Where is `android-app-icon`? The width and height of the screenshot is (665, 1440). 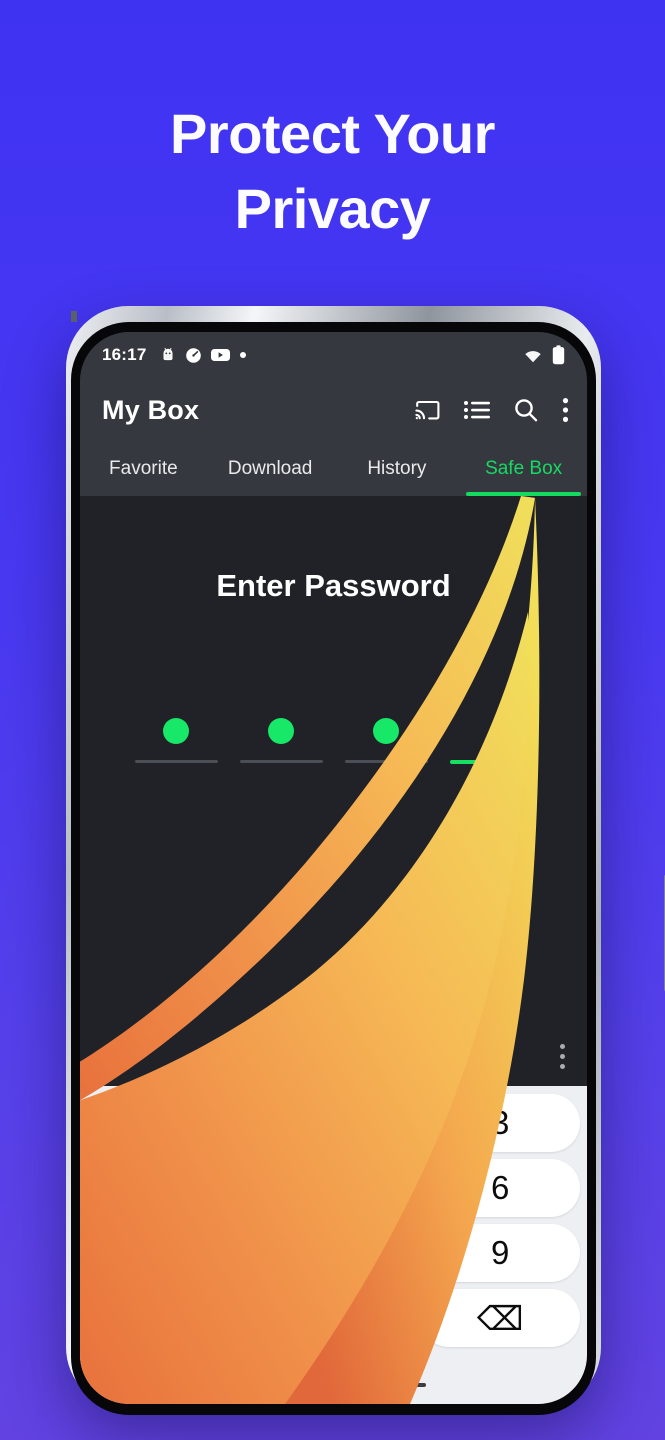
android-app-icon is located at coordinates (168, 355).